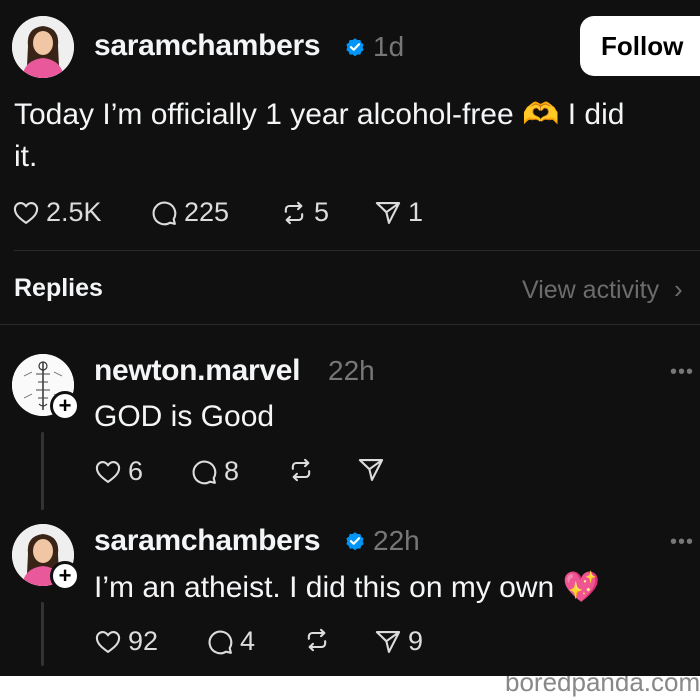 The width and height of the screenshot is (700, 700). I want to click on share-button: 1, so click(398, 212).